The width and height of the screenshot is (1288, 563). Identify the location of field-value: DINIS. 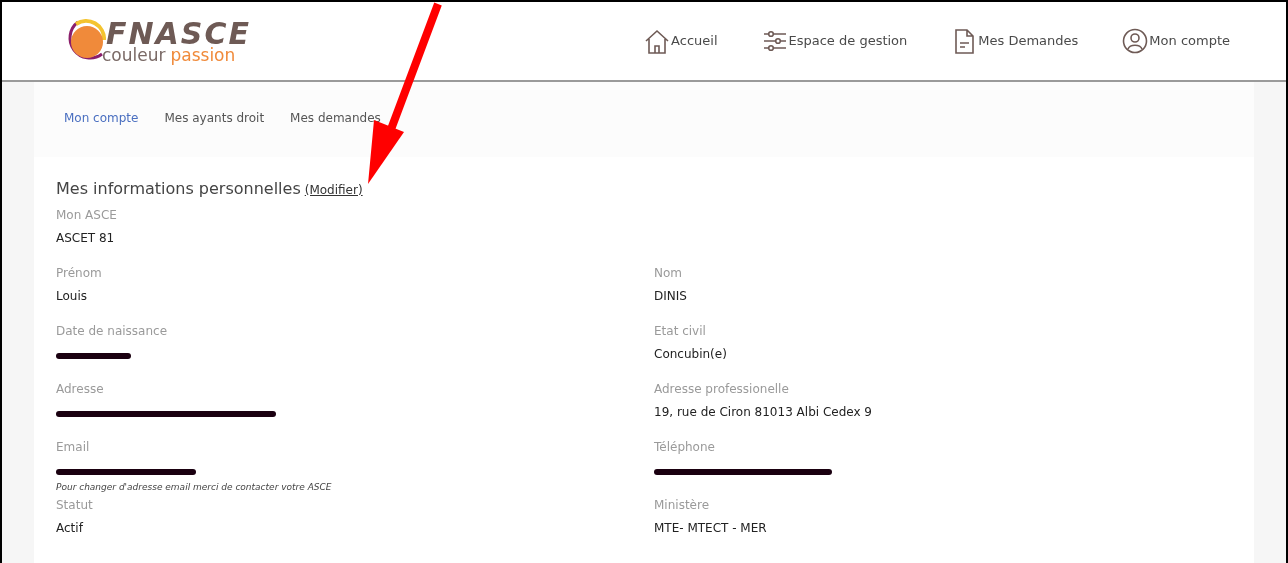
(671, 296).